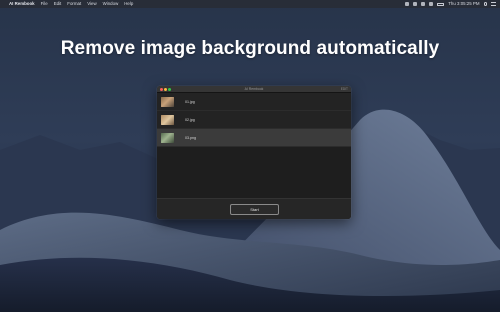 This screenshot has width=500, height=312. What do you see at coordinates (423, 4) in the screenshot?
I see `wifi-icon` at bounding box center [423, 4].